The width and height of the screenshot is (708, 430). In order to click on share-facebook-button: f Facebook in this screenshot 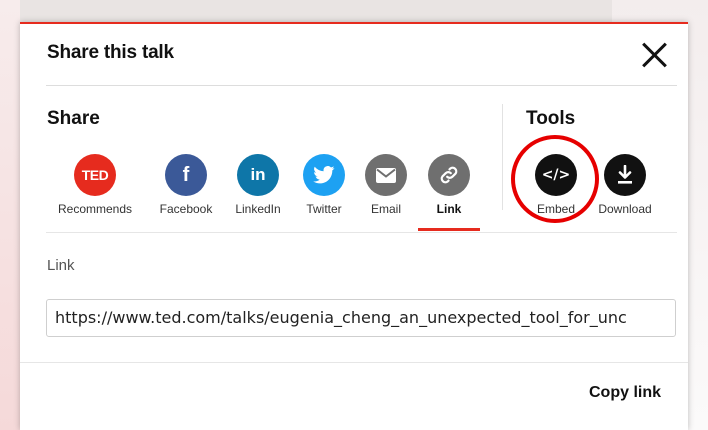, I will do `click(186, 185)`.